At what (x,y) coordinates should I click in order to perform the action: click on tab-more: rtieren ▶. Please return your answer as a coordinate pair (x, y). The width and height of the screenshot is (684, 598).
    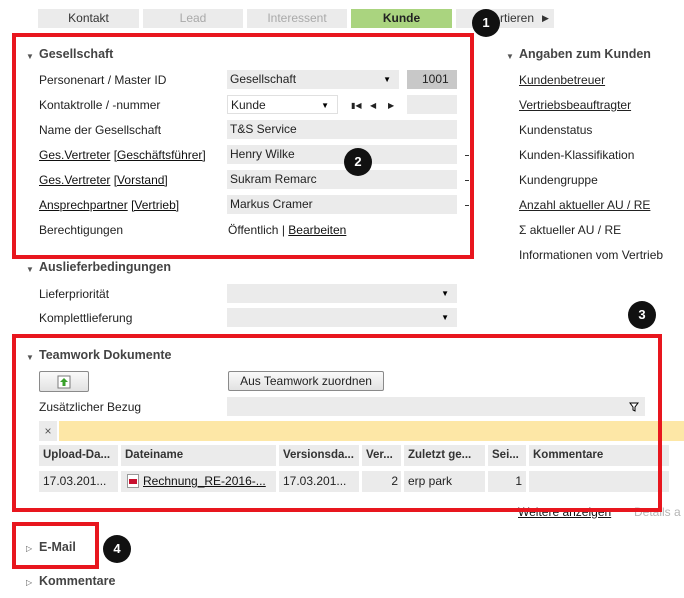
    Looking at the image, I should click on (505, 18).